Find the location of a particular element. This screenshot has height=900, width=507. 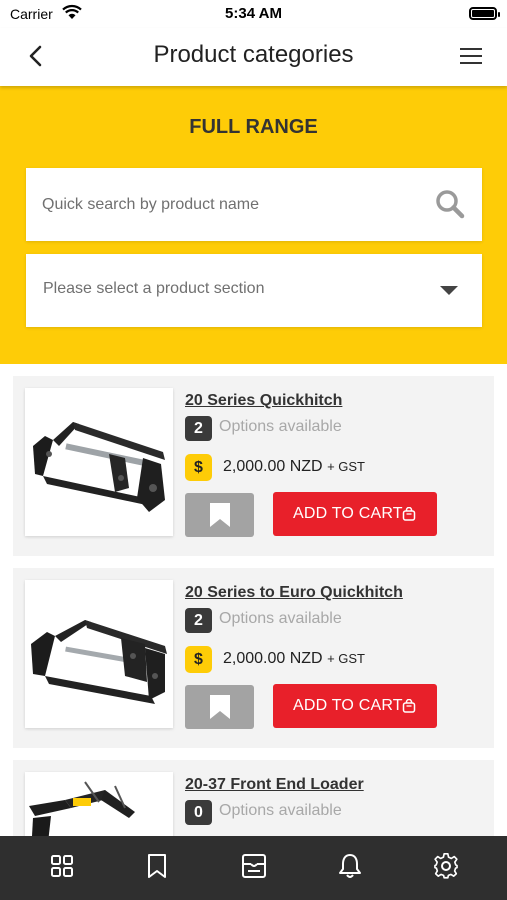

tab-notifications is located at coordinates (350, 866).